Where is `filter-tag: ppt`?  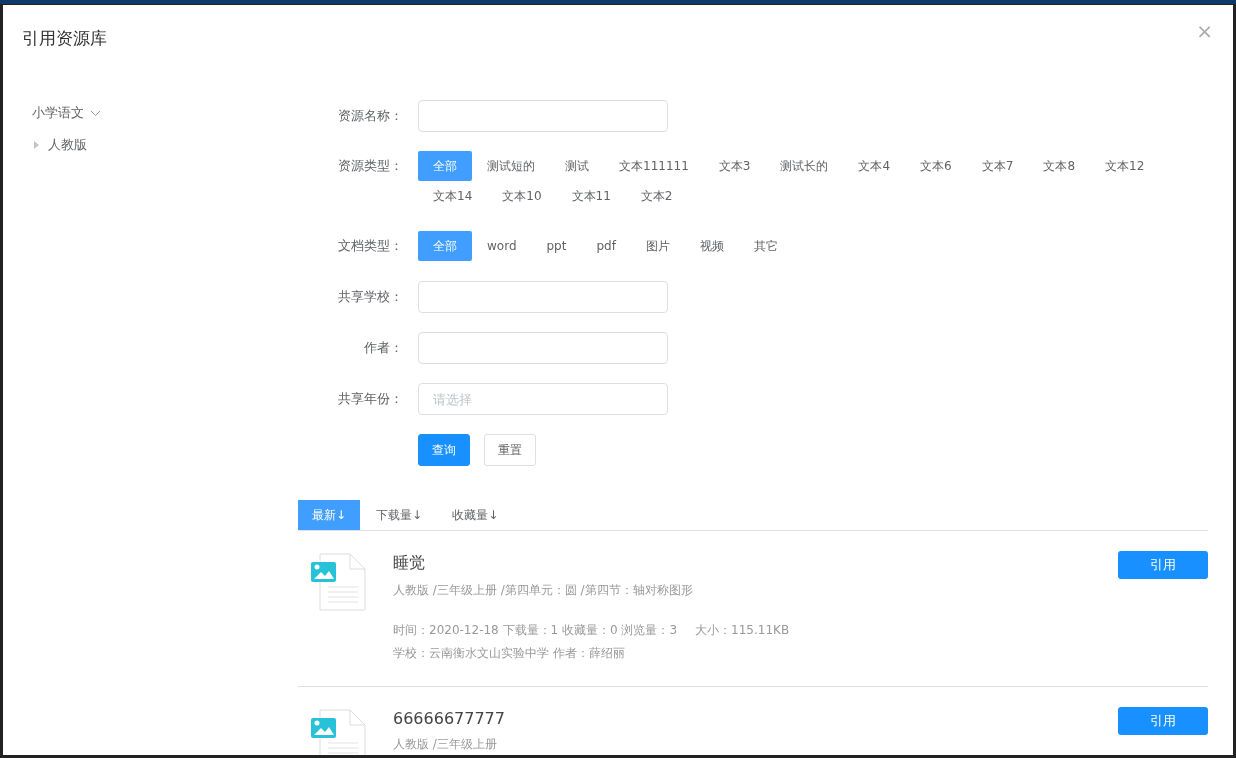
filter-tag: ppt is located at coordinates (556, 246).